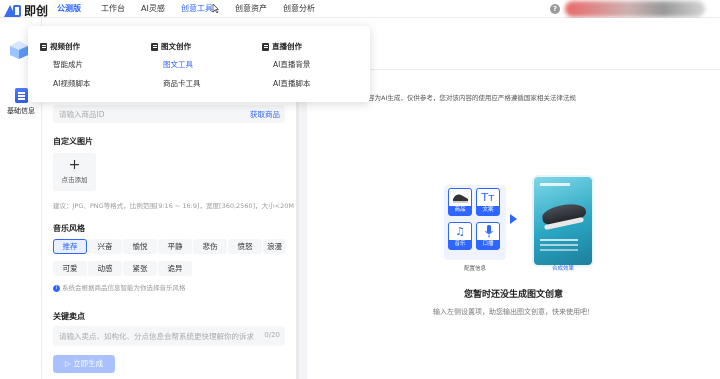 This screenshot has width=720, height=379. I want to click on config-caption: 配置信息, so click(474, 269).